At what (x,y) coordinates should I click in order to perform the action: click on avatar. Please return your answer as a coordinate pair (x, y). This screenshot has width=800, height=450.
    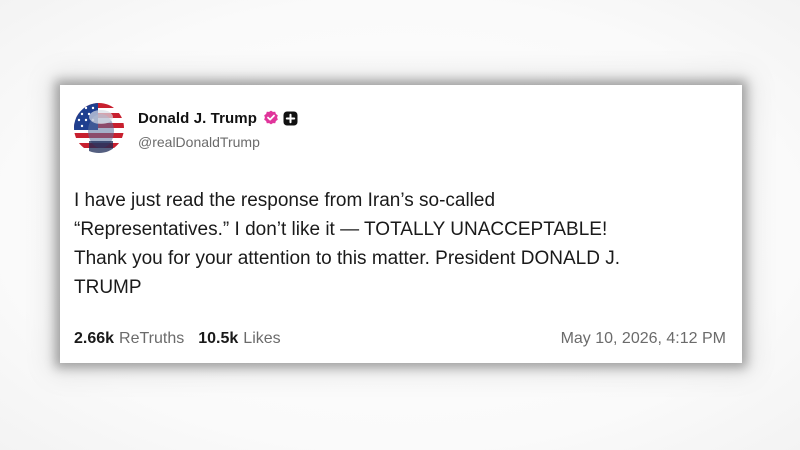
    Looking at the image, I should click on (99, 128).